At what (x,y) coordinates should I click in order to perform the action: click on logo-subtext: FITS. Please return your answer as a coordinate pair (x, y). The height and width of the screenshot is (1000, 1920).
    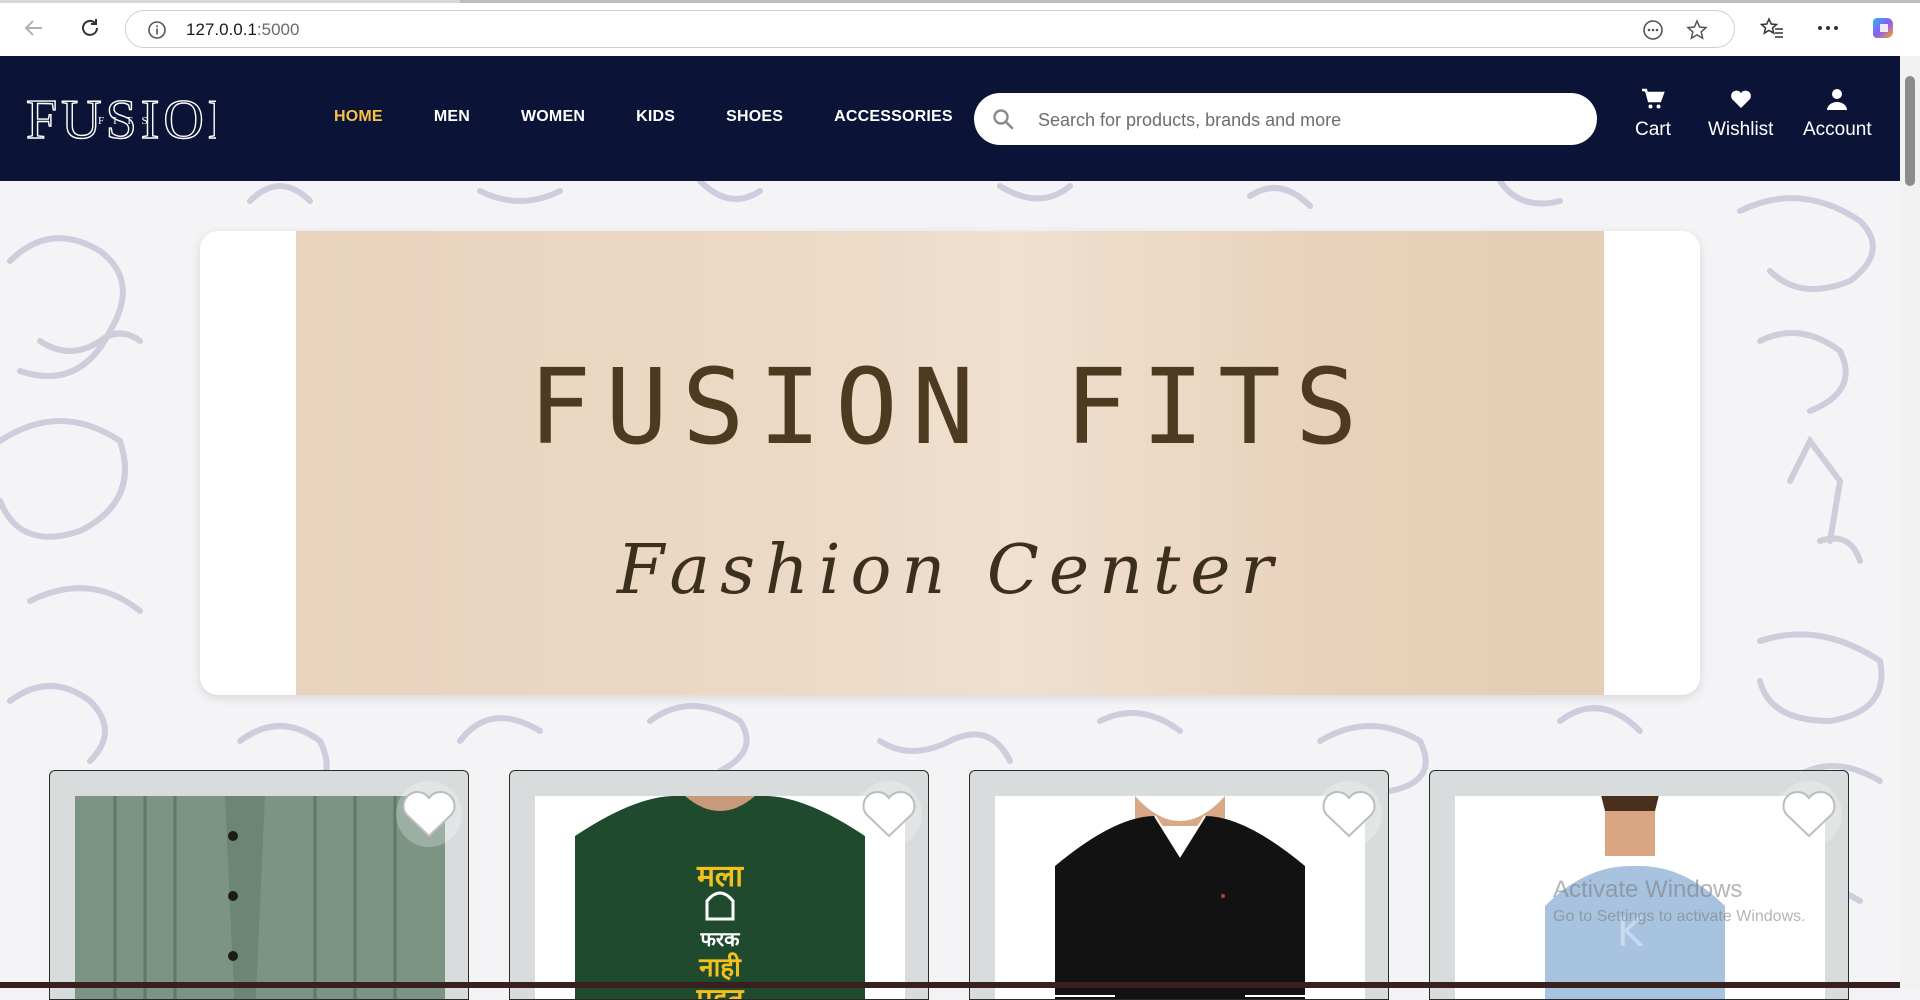
    Looking at the image, I should click on (127, 121).